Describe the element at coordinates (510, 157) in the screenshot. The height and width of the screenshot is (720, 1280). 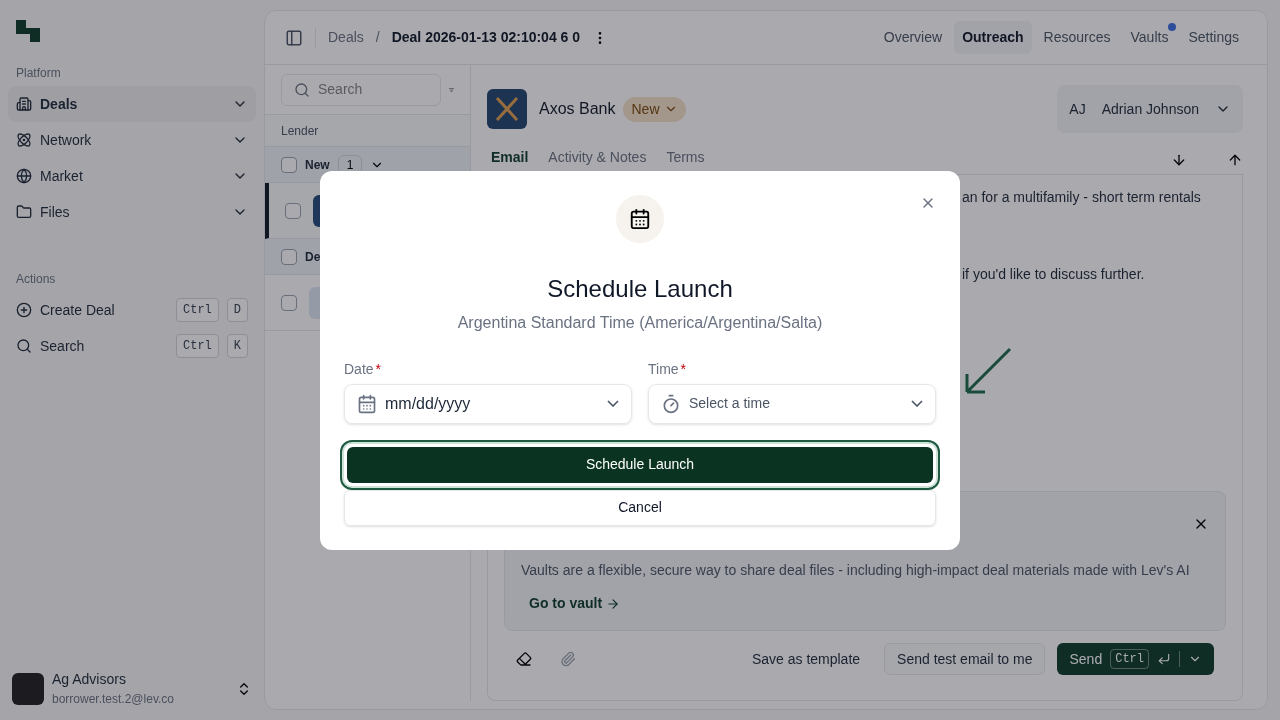
I see `tab: Email` at that location.